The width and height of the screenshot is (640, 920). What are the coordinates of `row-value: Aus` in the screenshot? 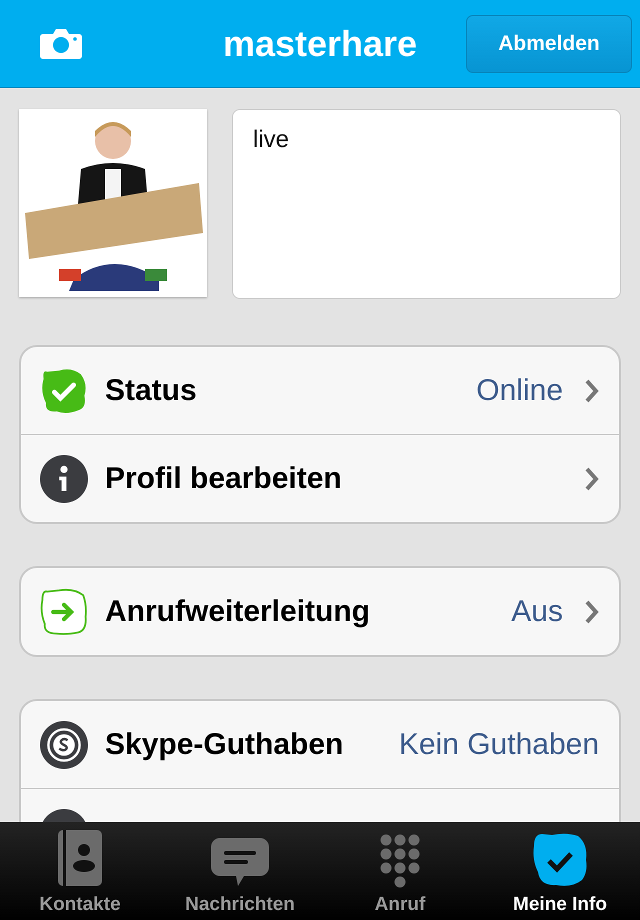 It's located at (537, 611).